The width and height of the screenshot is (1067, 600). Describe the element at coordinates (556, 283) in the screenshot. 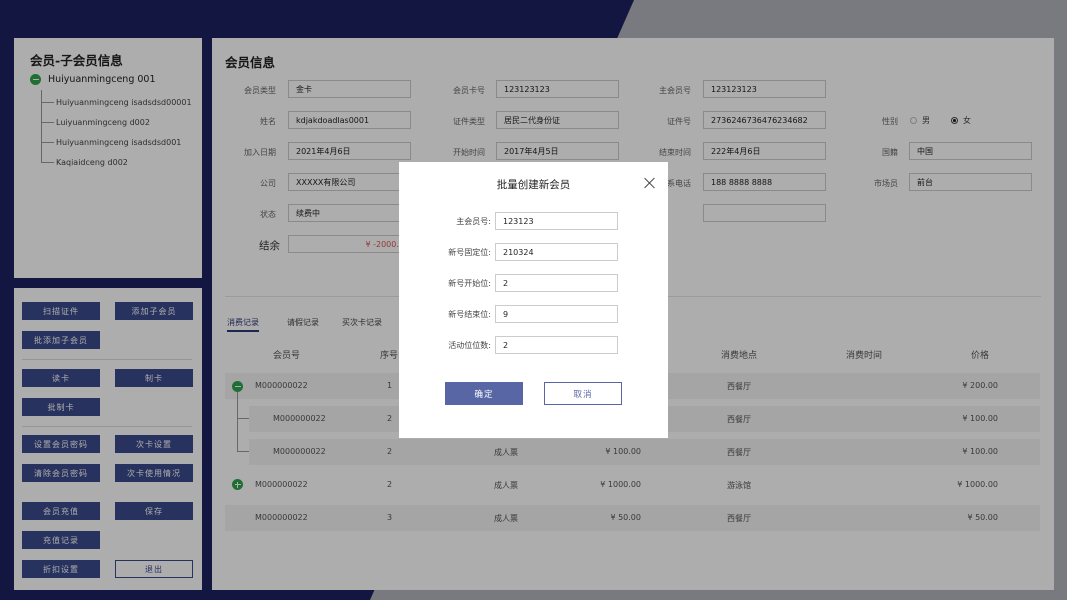

I see `modal-start-input: 2` at that location.